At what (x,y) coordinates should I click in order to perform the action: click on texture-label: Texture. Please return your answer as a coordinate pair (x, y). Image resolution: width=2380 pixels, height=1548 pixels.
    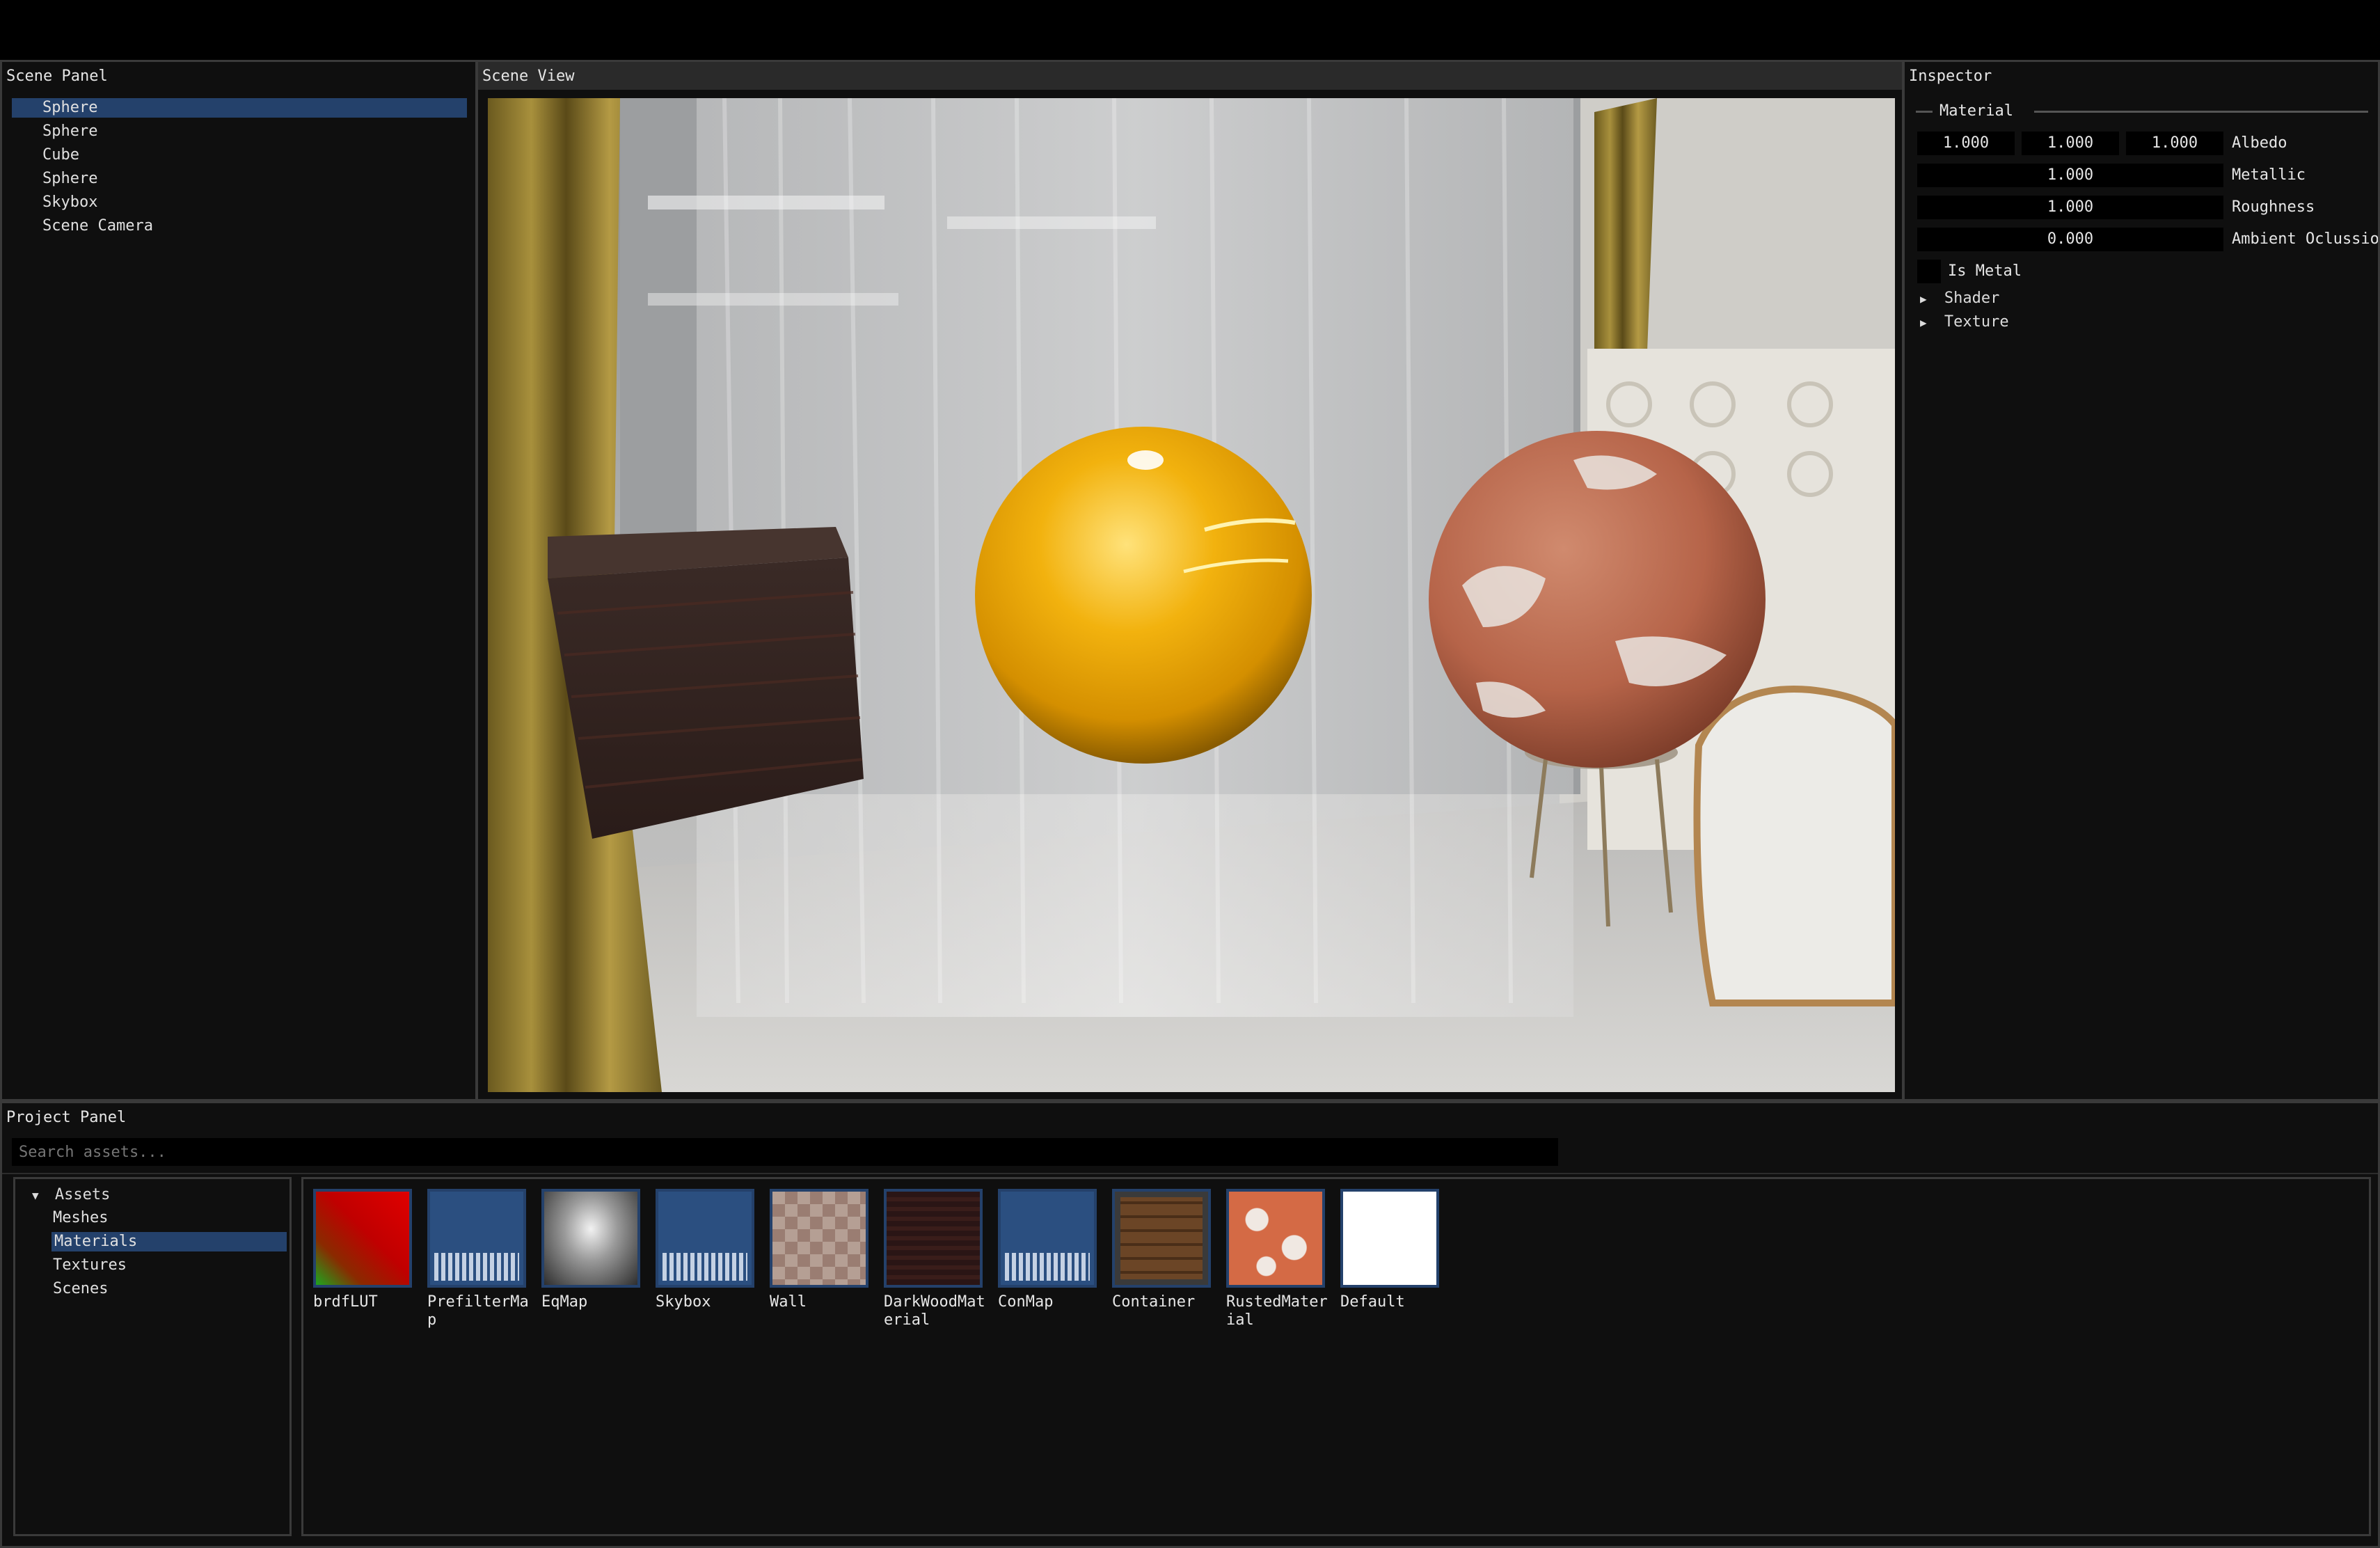
    Looking at the image, I should click on (1976, 322).